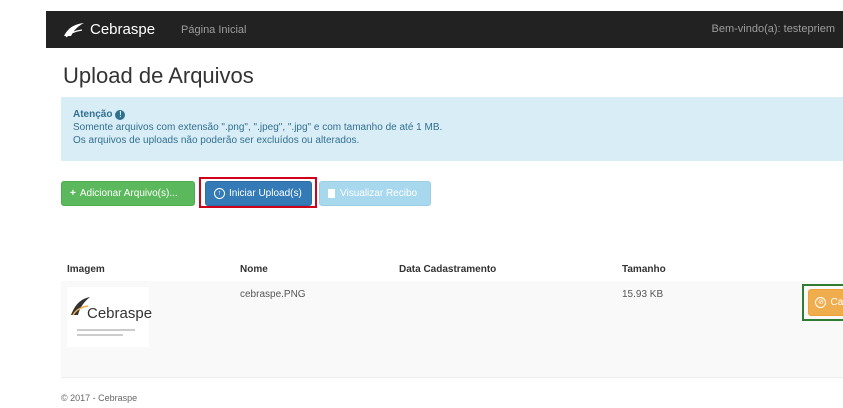 Image resolution: width=843 pixels, height=408 pixels. What do you see at coordinates (644, 269) in the screenshot?
I see `header-size: Tamanho` at bounding box center [644, 269].